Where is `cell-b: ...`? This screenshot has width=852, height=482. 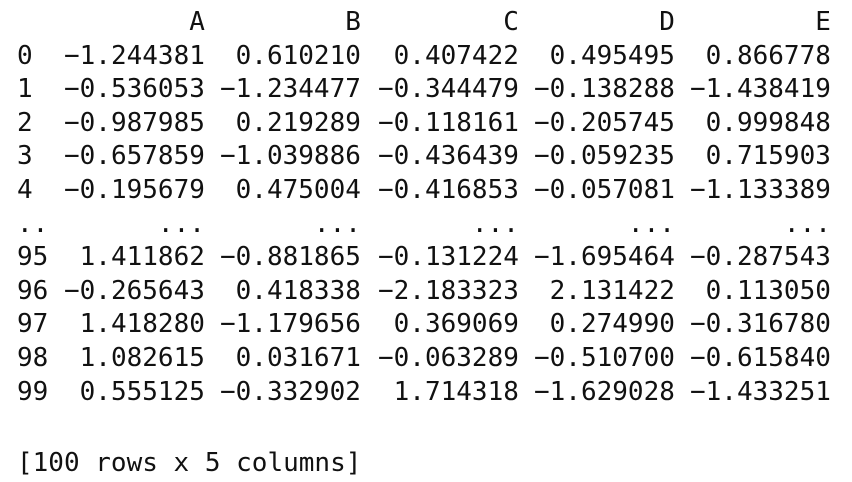
cell-b: ... is located at coordinates (337, 223).